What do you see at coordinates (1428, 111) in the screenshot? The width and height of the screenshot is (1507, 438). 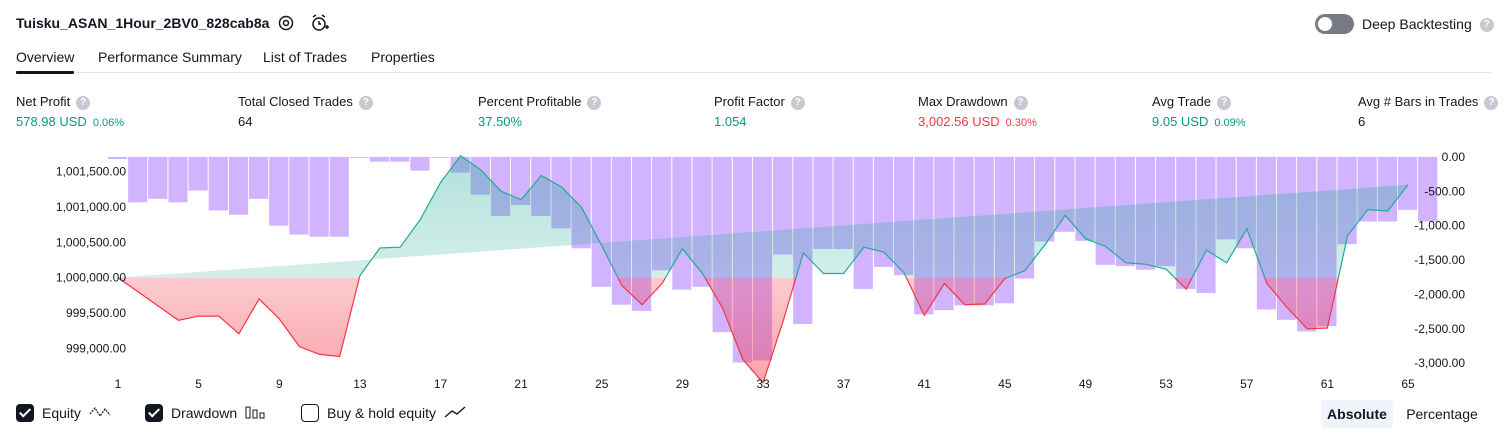 I see `metric-avg-bars-in-trades: Avg # Bars in Trades? 6` at bounding box center [1428, 111].